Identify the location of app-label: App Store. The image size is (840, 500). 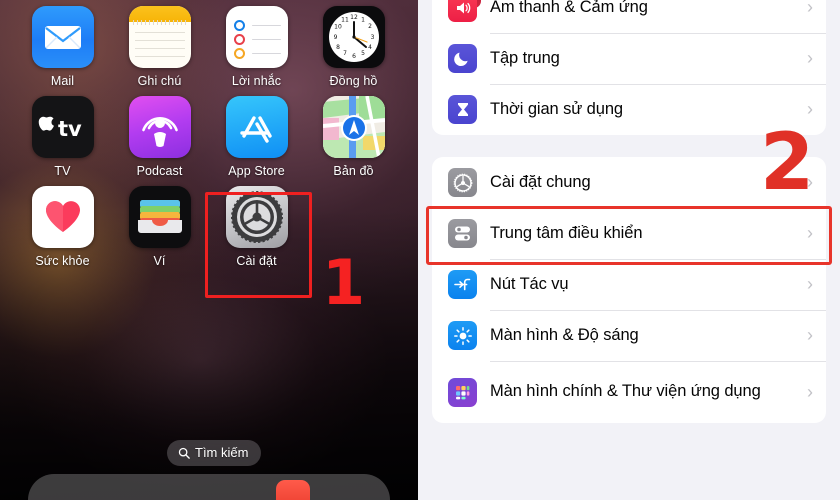
(256, 171).